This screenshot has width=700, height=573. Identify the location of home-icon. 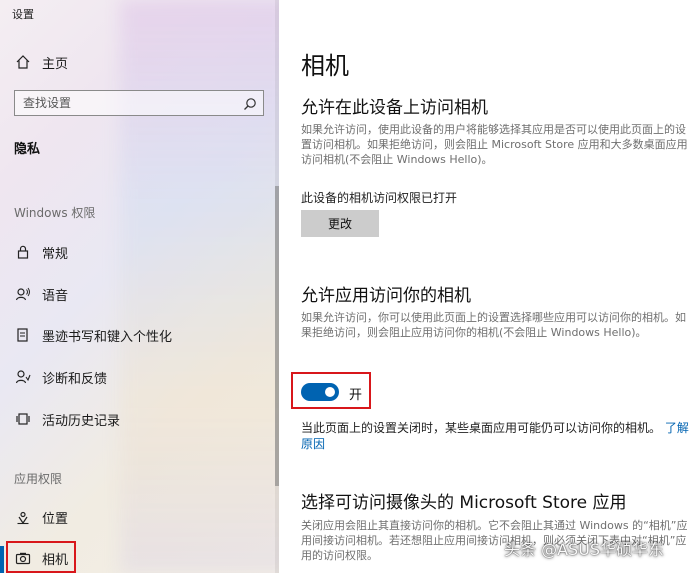
(23, 62).